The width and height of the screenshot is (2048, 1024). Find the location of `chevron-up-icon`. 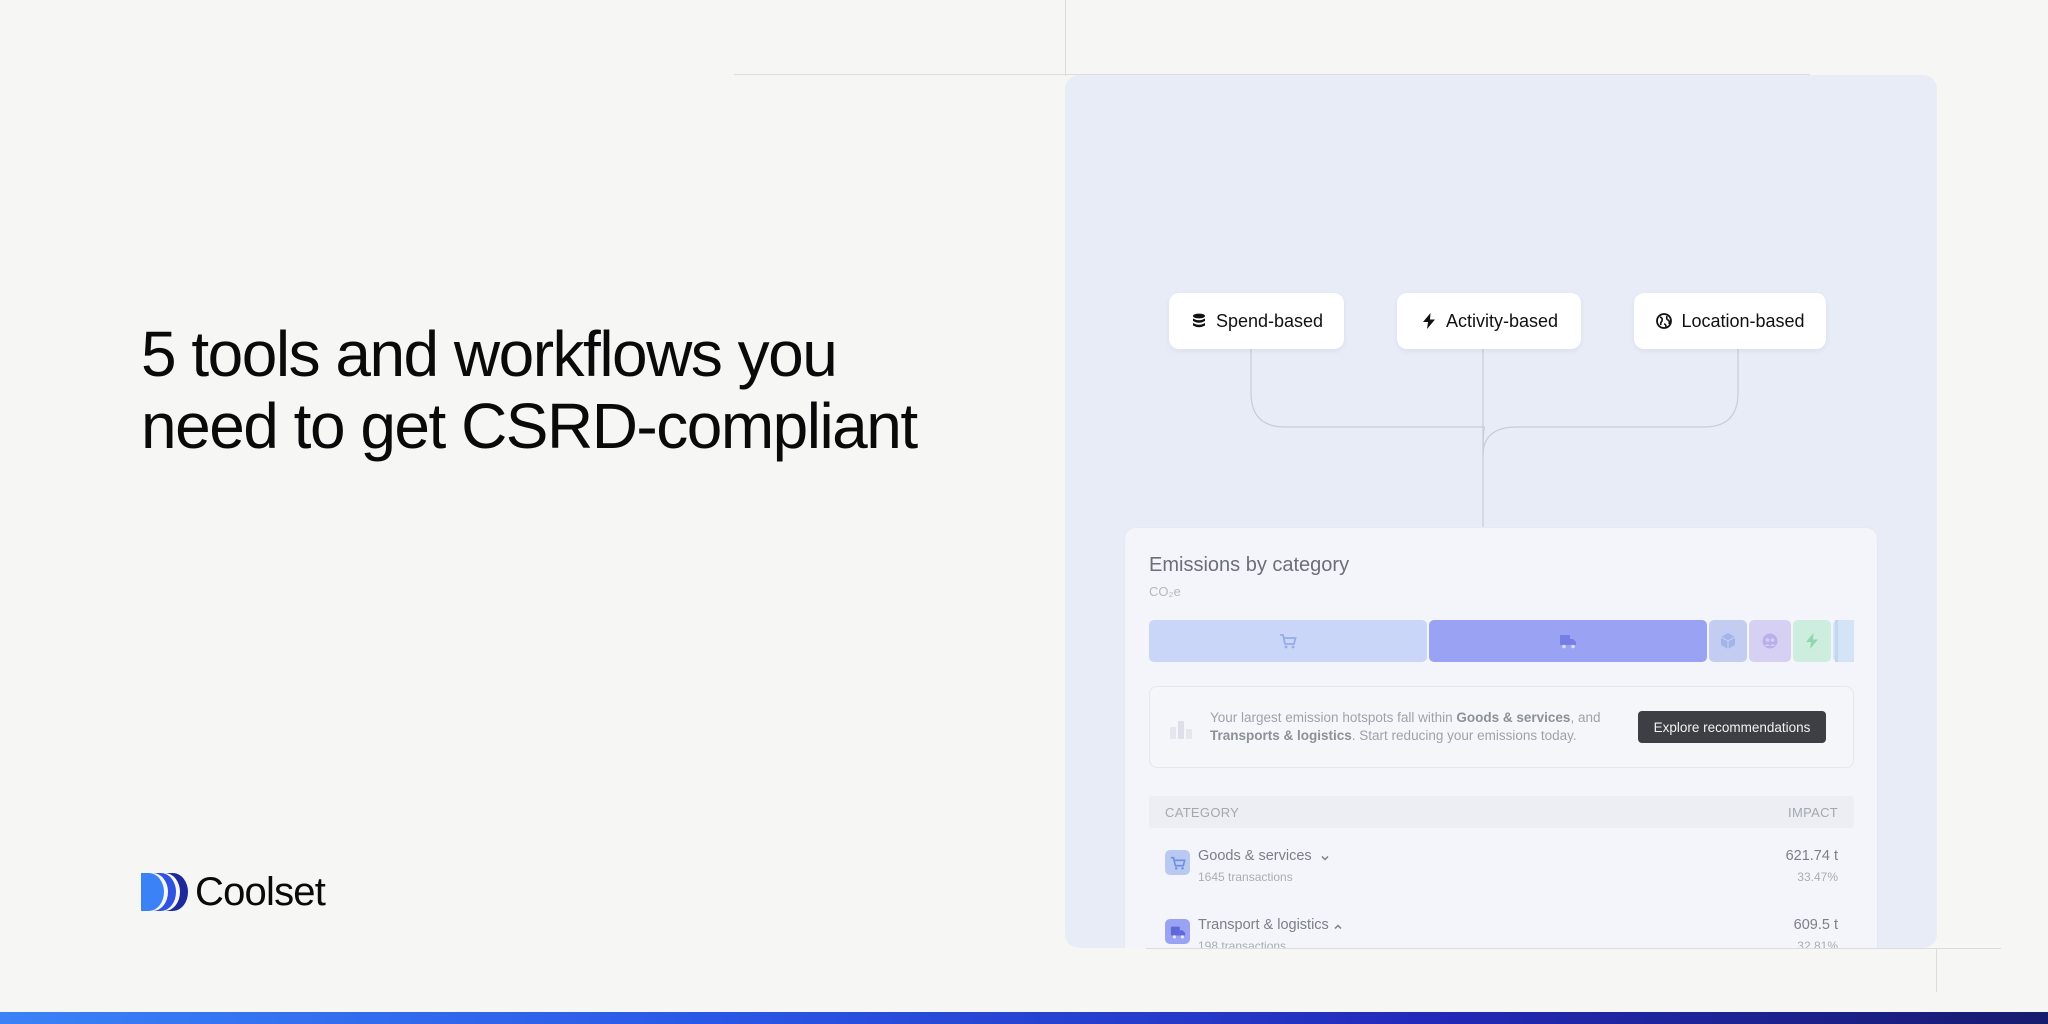

chevron-up-icon is located at coordinates (1338, 927).